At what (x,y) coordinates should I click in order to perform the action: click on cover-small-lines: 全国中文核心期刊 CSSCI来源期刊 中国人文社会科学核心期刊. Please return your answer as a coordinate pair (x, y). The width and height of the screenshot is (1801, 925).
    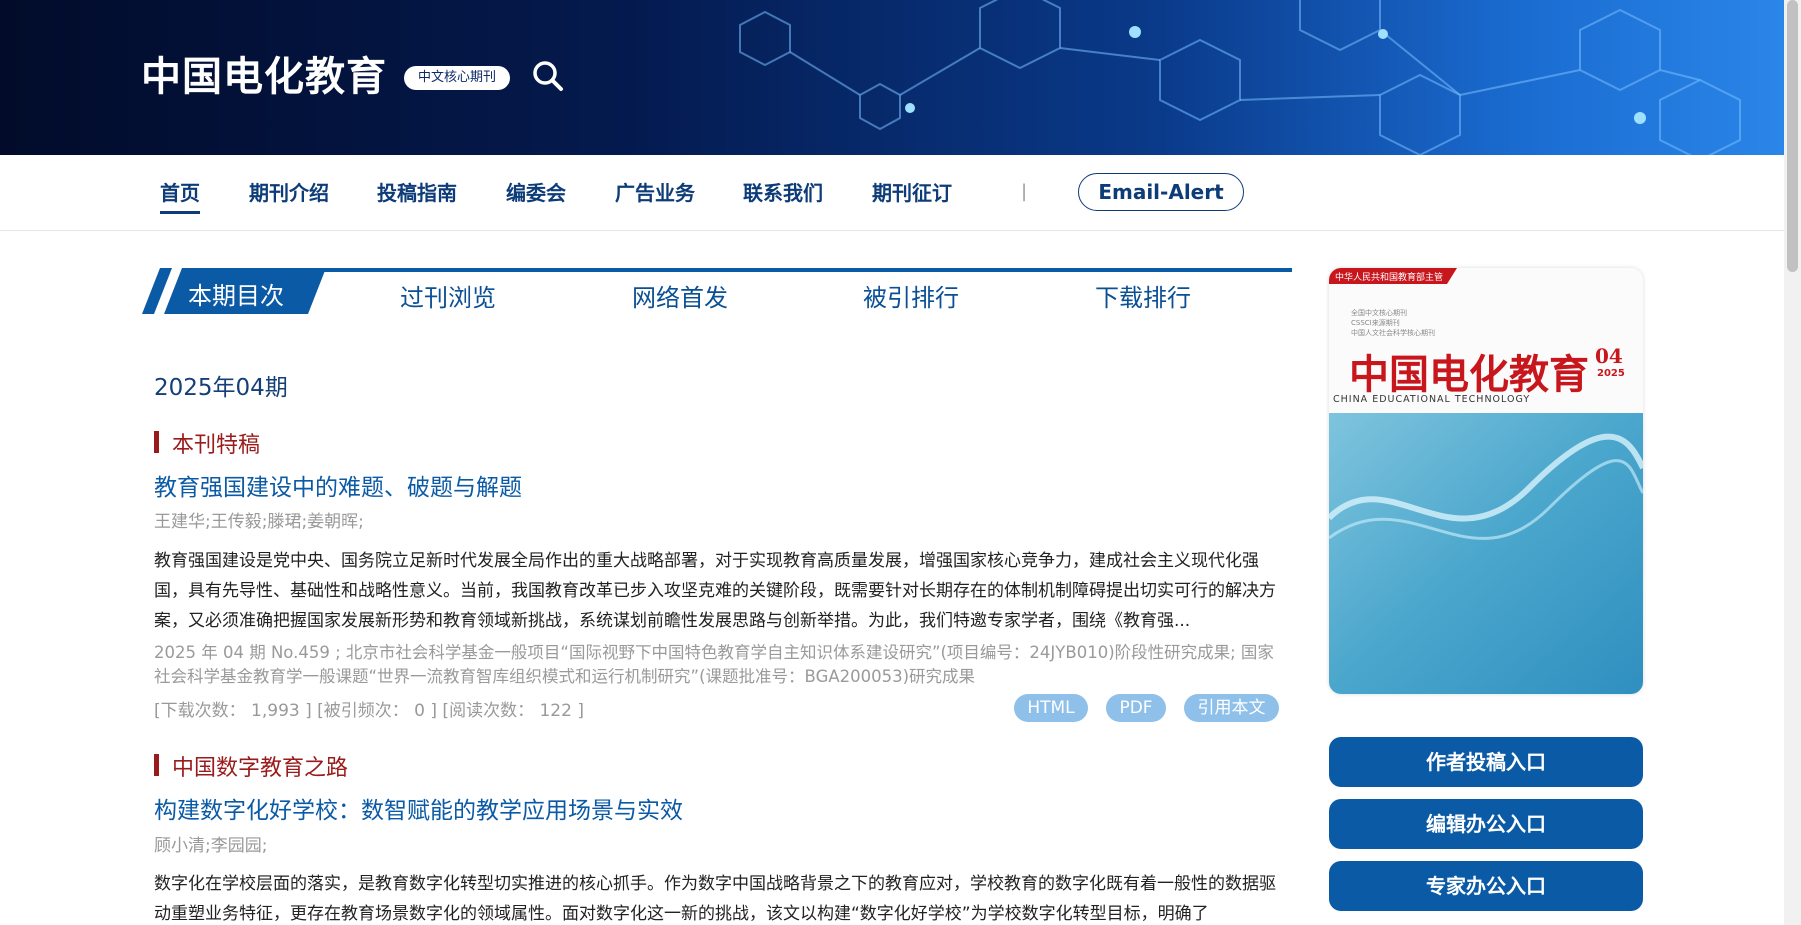
    Looking at the image, I should click on (1393, 323).